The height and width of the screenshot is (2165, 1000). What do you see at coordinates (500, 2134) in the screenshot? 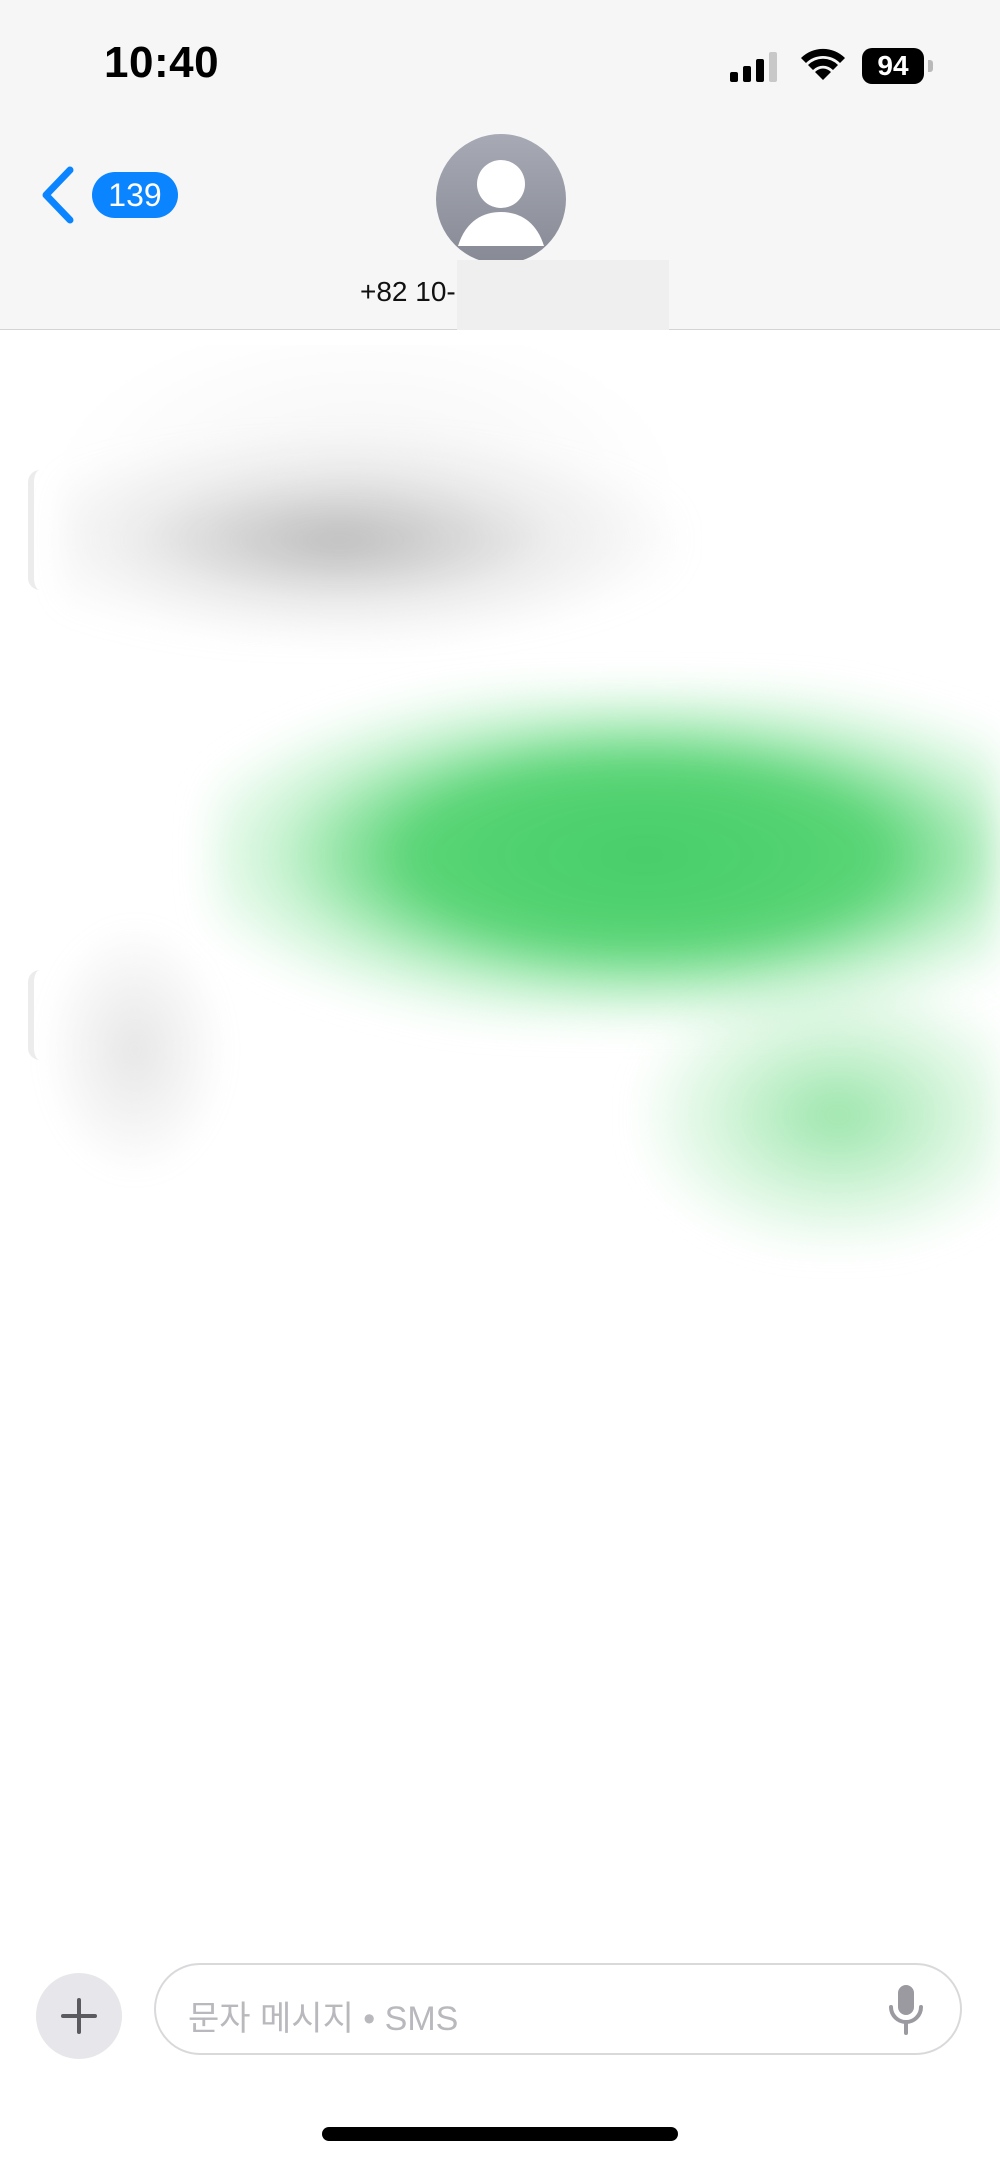
I see `home-indicator` at bounding box center [500, 2134].